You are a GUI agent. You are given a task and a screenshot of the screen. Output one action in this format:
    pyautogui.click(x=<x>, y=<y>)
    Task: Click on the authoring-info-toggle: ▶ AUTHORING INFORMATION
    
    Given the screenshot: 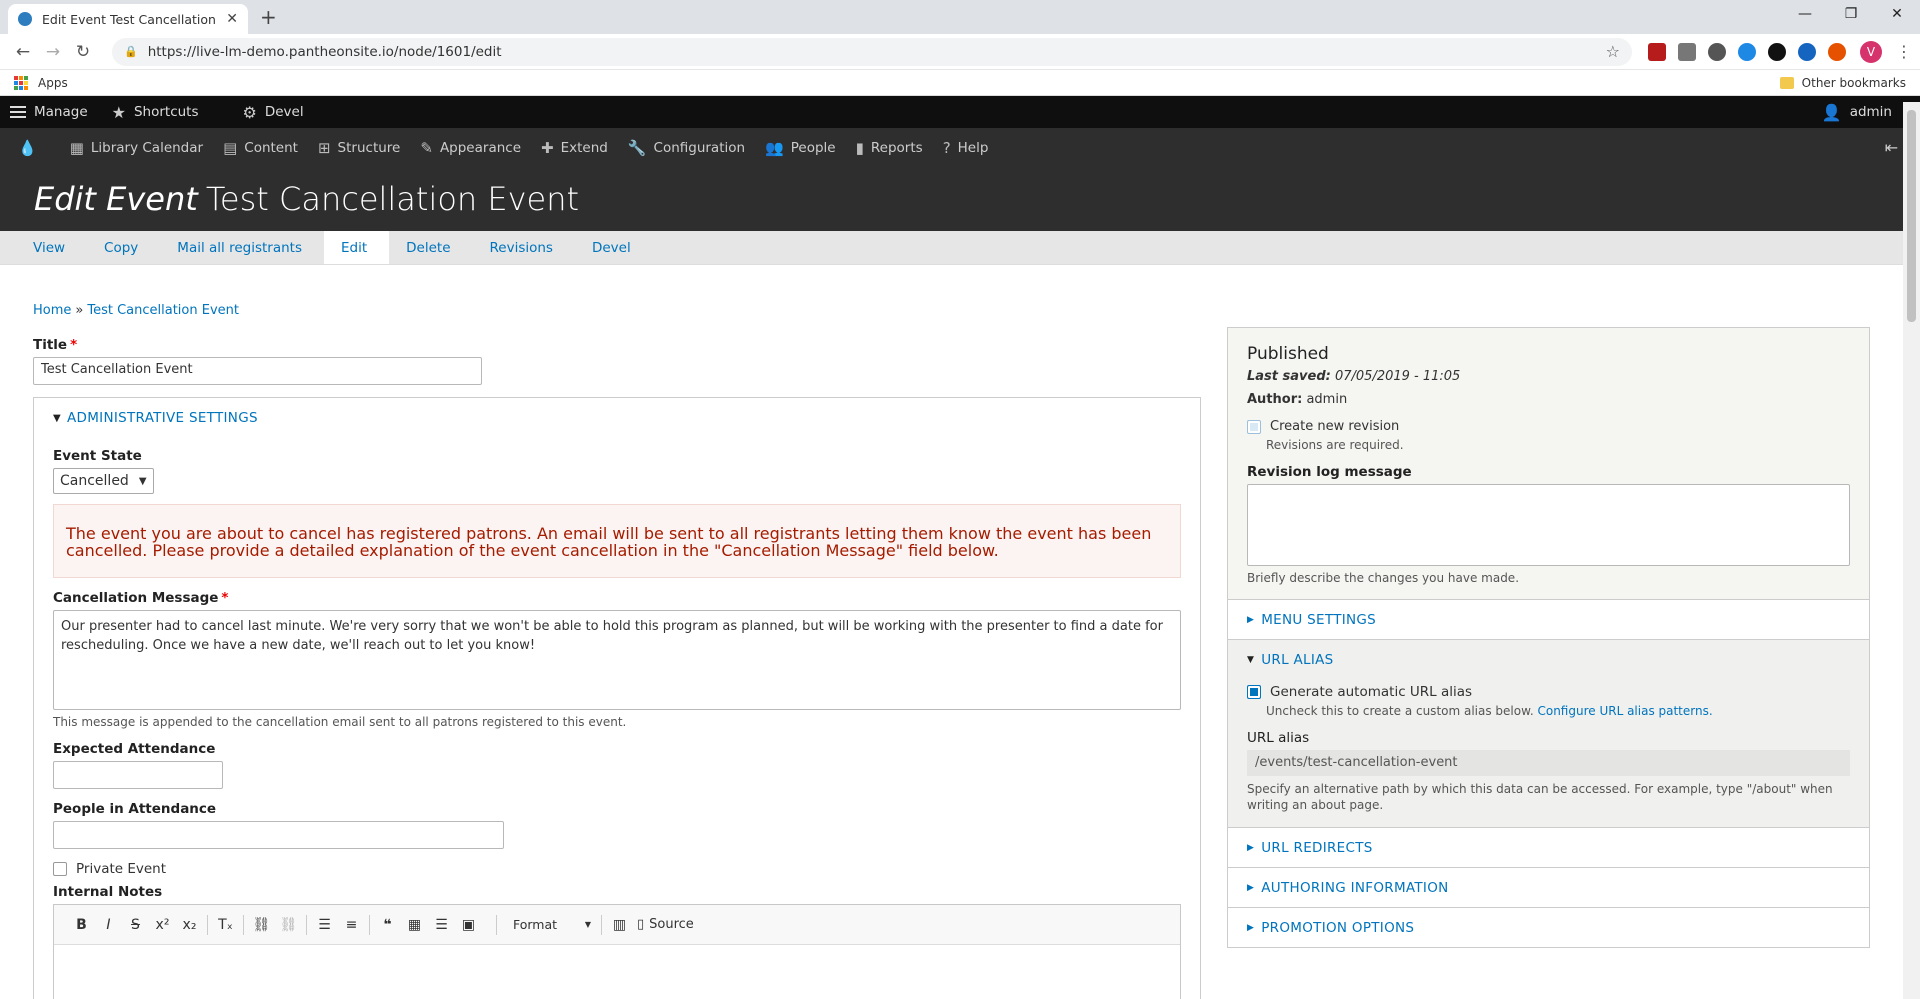 What is the action you would take?
    pyautogui.click(x=1548, y=887)
    